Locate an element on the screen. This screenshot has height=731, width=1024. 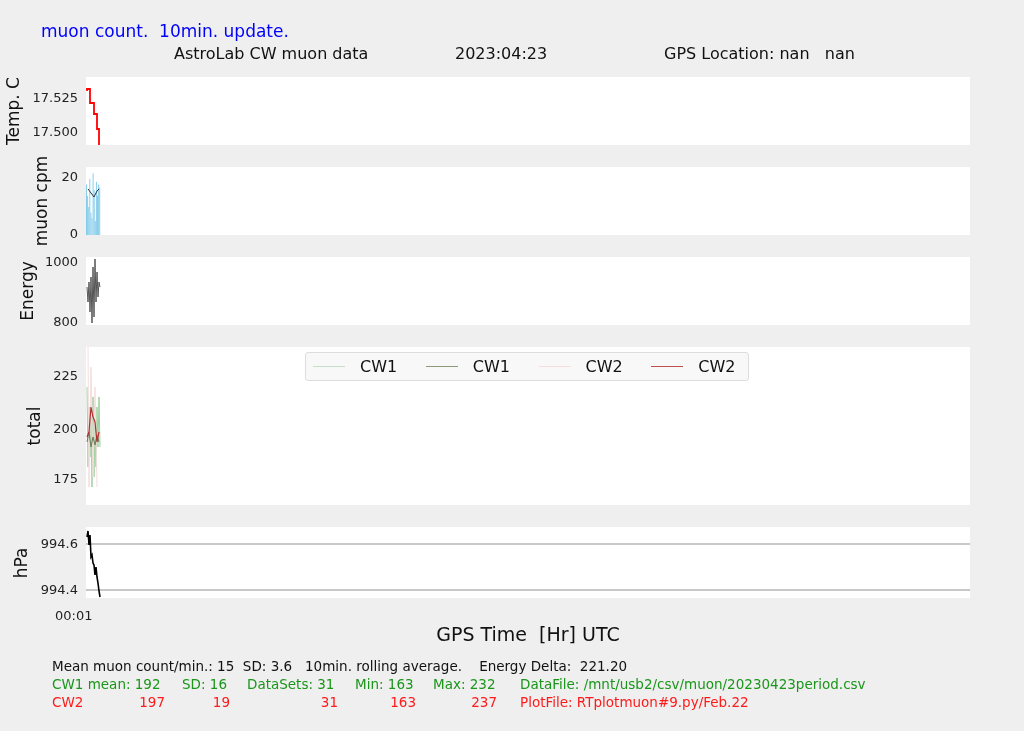
stat-text: SD: 16 is located at coordinates (204, 684).